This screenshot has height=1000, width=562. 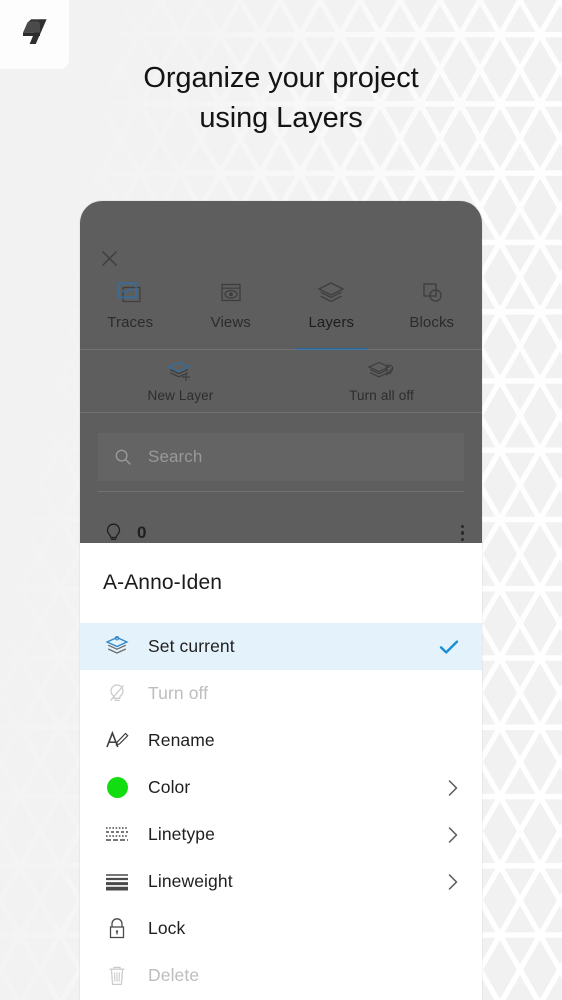 I want to click on menu-item-lock: Lock, so click(x=281, y=928).